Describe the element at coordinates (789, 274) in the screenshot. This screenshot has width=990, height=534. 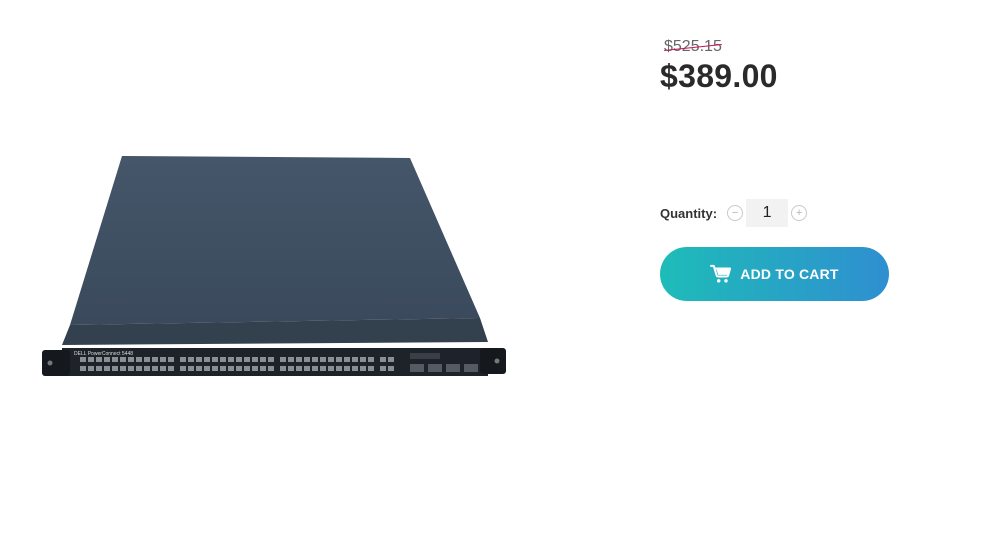
I see `add-to-cart-label: ADD TO CART` at that location.